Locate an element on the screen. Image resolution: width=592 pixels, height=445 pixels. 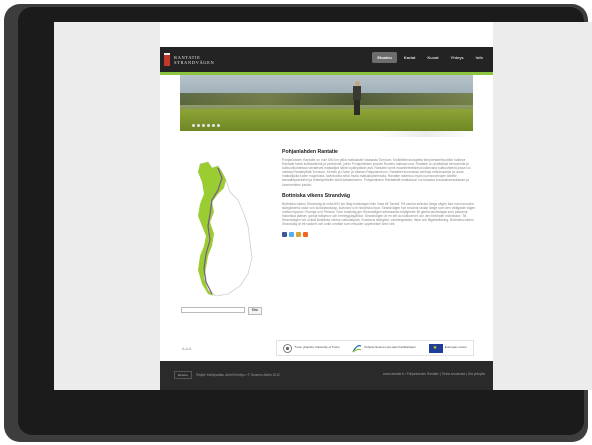
site-logo: RANTATIE STRANDVÄGEN is located at coordinates (189, 59).